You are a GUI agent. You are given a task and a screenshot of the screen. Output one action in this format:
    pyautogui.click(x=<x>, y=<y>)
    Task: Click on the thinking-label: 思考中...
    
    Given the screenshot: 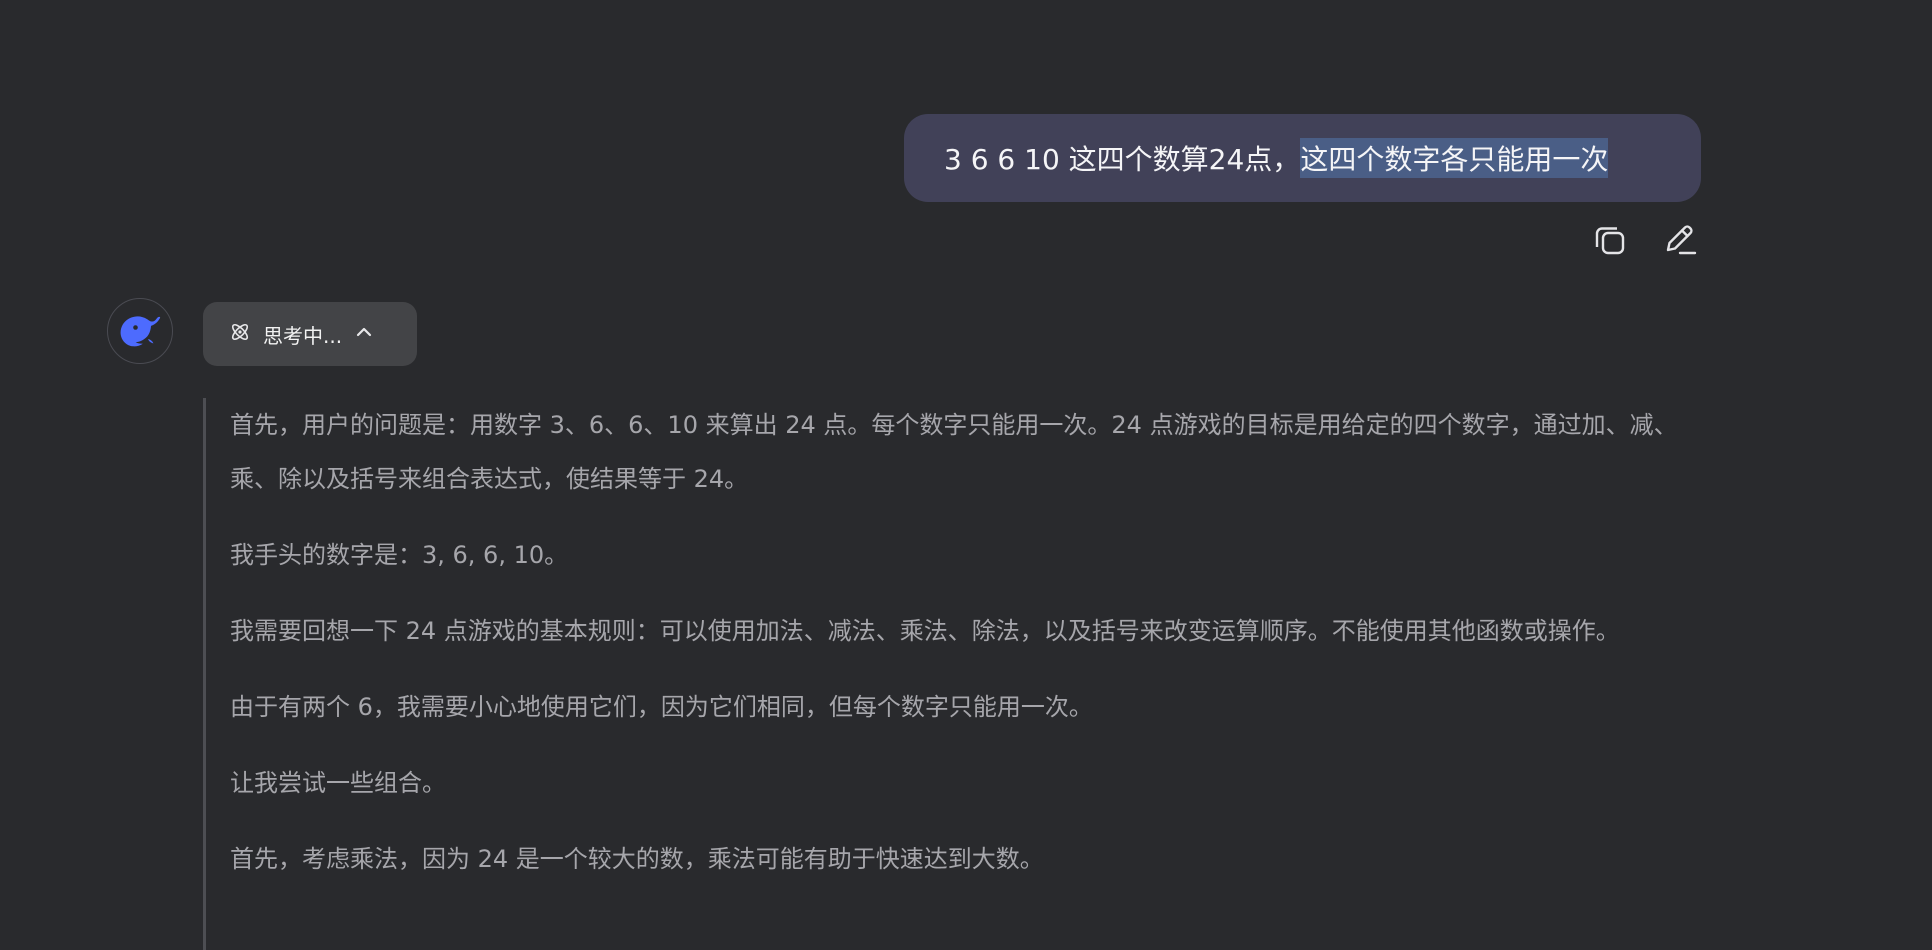 What is the action you would take?
    pyautogui.click(x=303, y=335)
    